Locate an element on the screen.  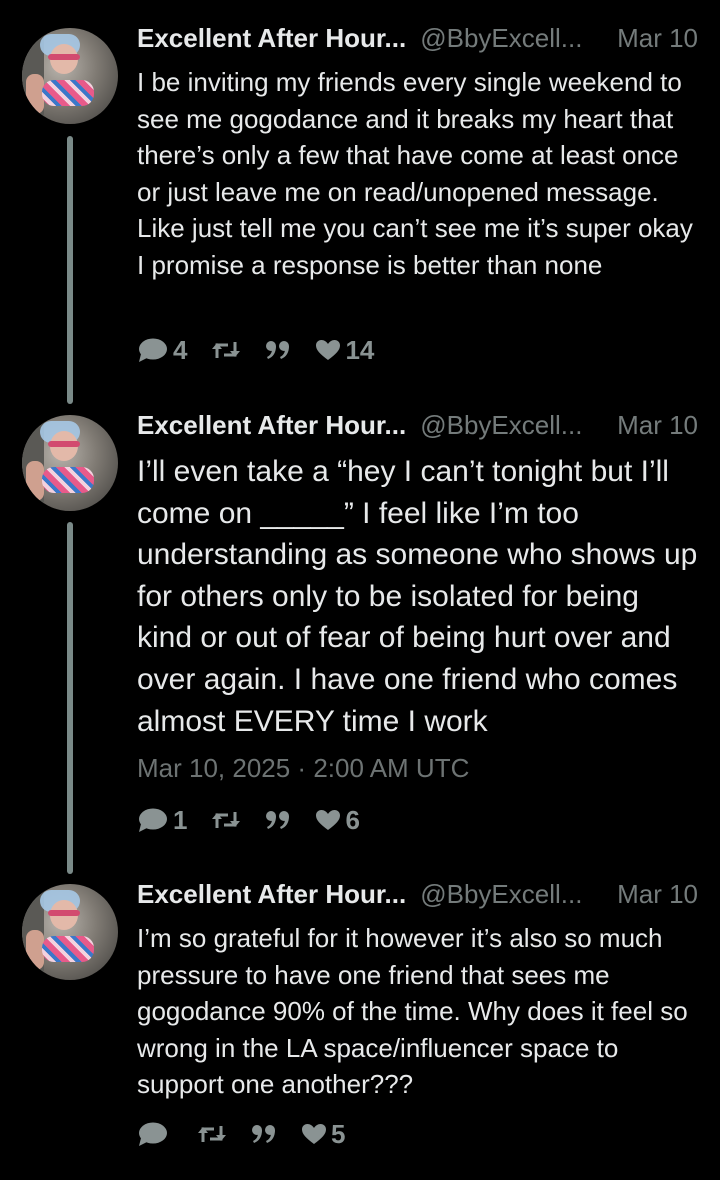
like-button: 5 is located at coordinates (323, 1134).